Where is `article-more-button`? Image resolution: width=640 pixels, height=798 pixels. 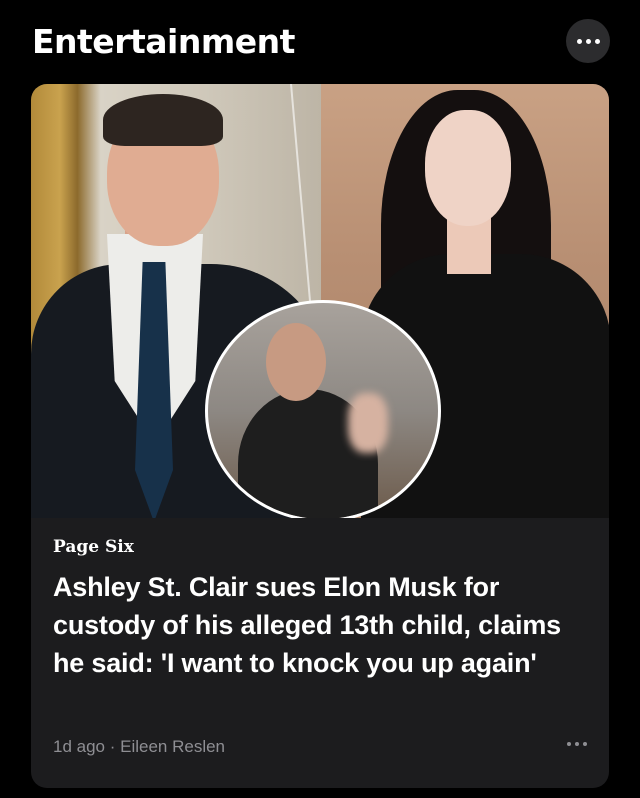
article-more-button is located at coordinates (577, 744).